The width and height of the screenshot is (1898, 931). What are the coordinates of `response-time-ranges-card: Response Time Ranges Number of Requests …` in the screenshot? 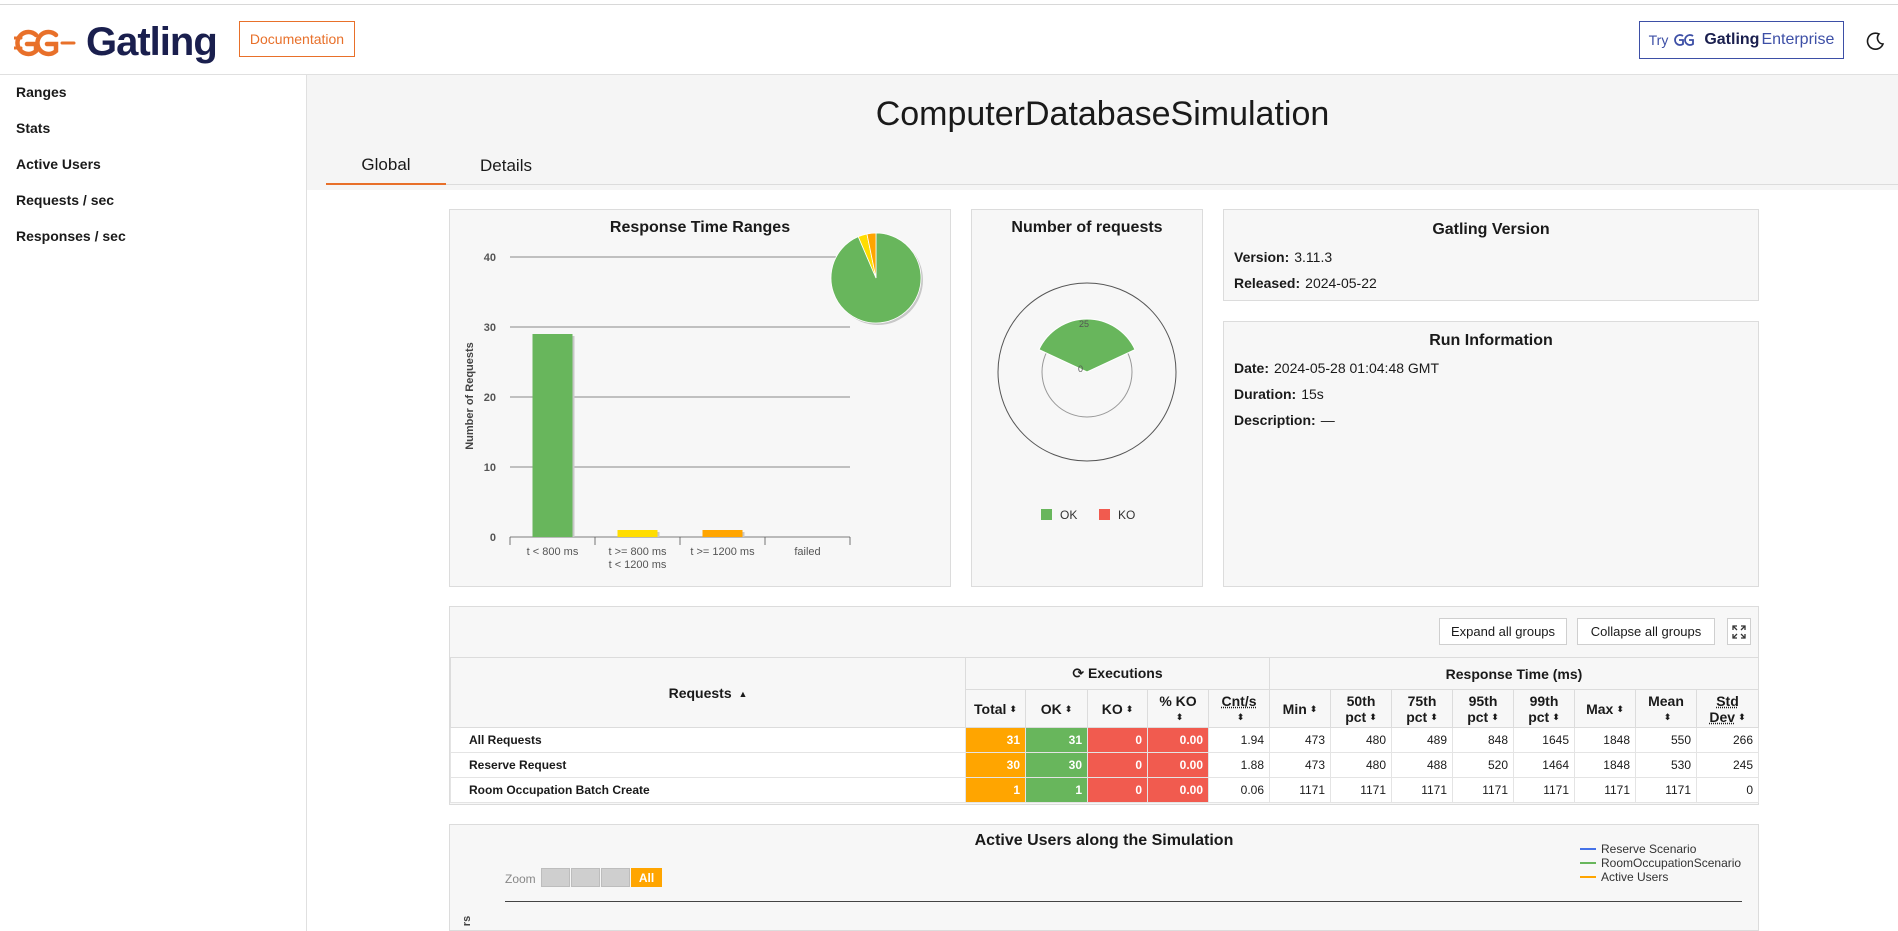 It's located at (700, 398).